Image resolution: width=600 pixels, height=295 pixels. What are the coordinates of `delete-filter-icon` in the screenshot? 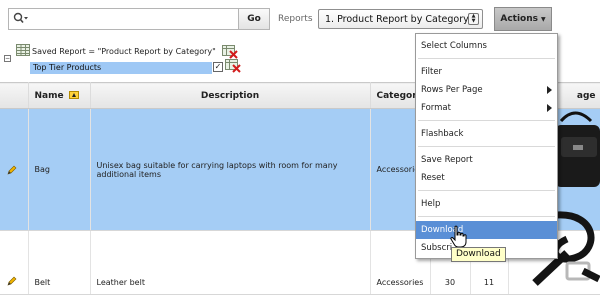 It's located at (233, 66).